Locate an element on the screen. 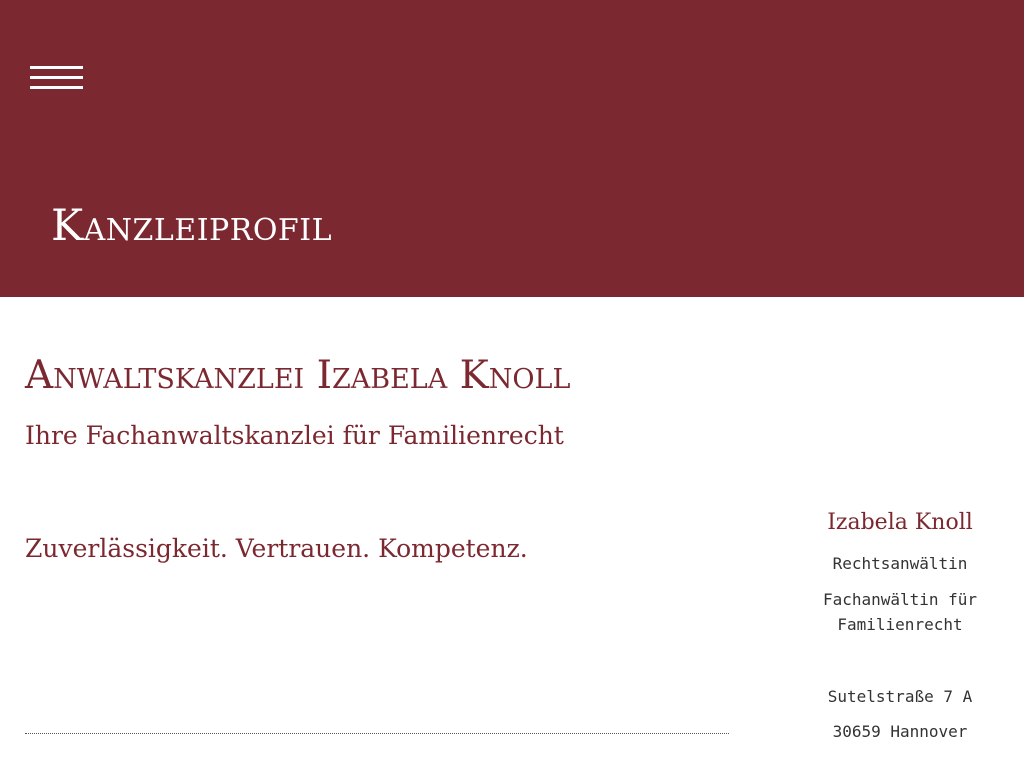 Image resolution: width=1024 pixels, height=768 pixels. lawyer-specialization: Fachanwältin für Familienrecht is located at coordinates (900, 612).